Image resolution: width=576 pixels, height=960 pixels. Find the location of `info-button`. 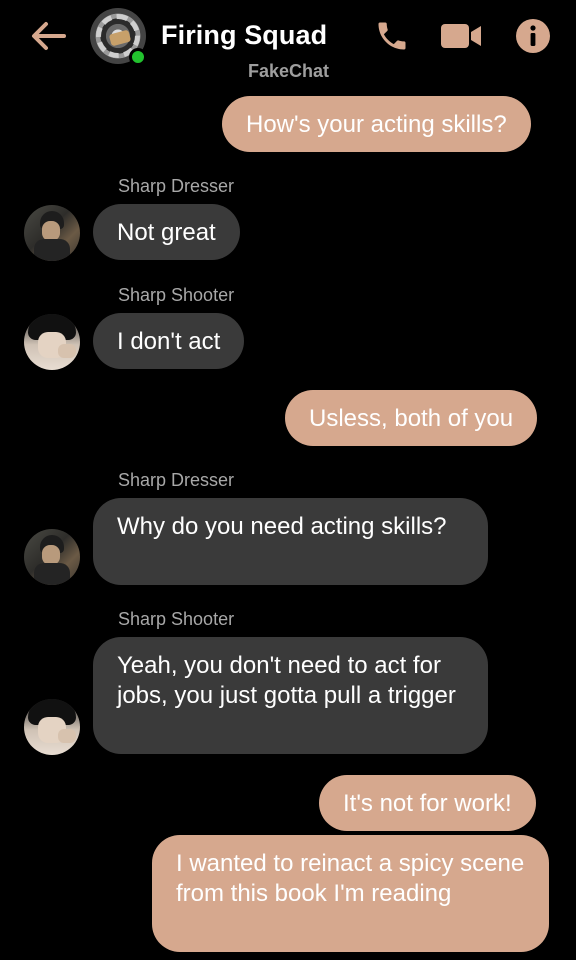

info-button is located at coordinates (533, 36).